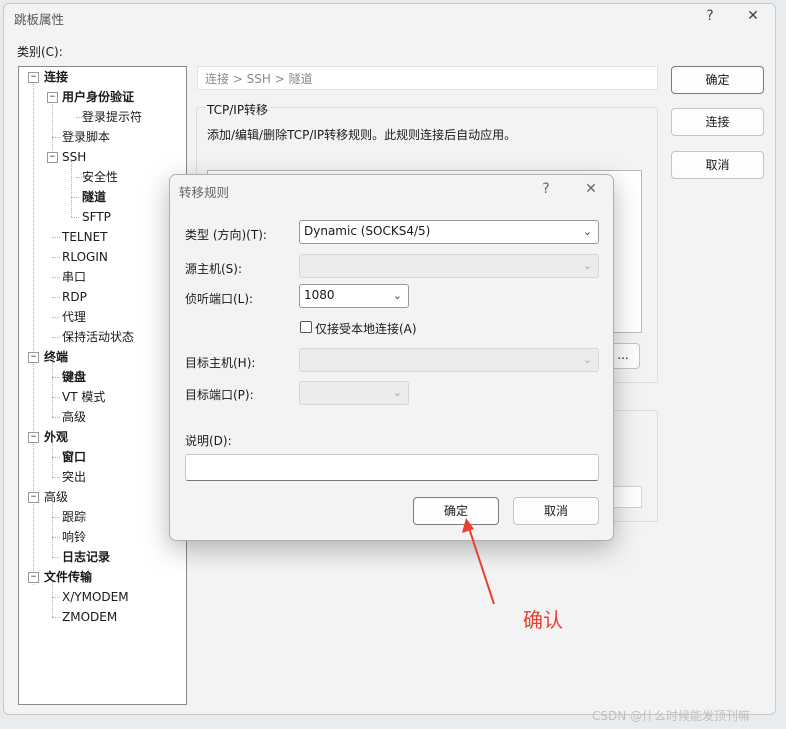  I want to click on tree-item-file-transfer: 文件传输, so click(68, 577).